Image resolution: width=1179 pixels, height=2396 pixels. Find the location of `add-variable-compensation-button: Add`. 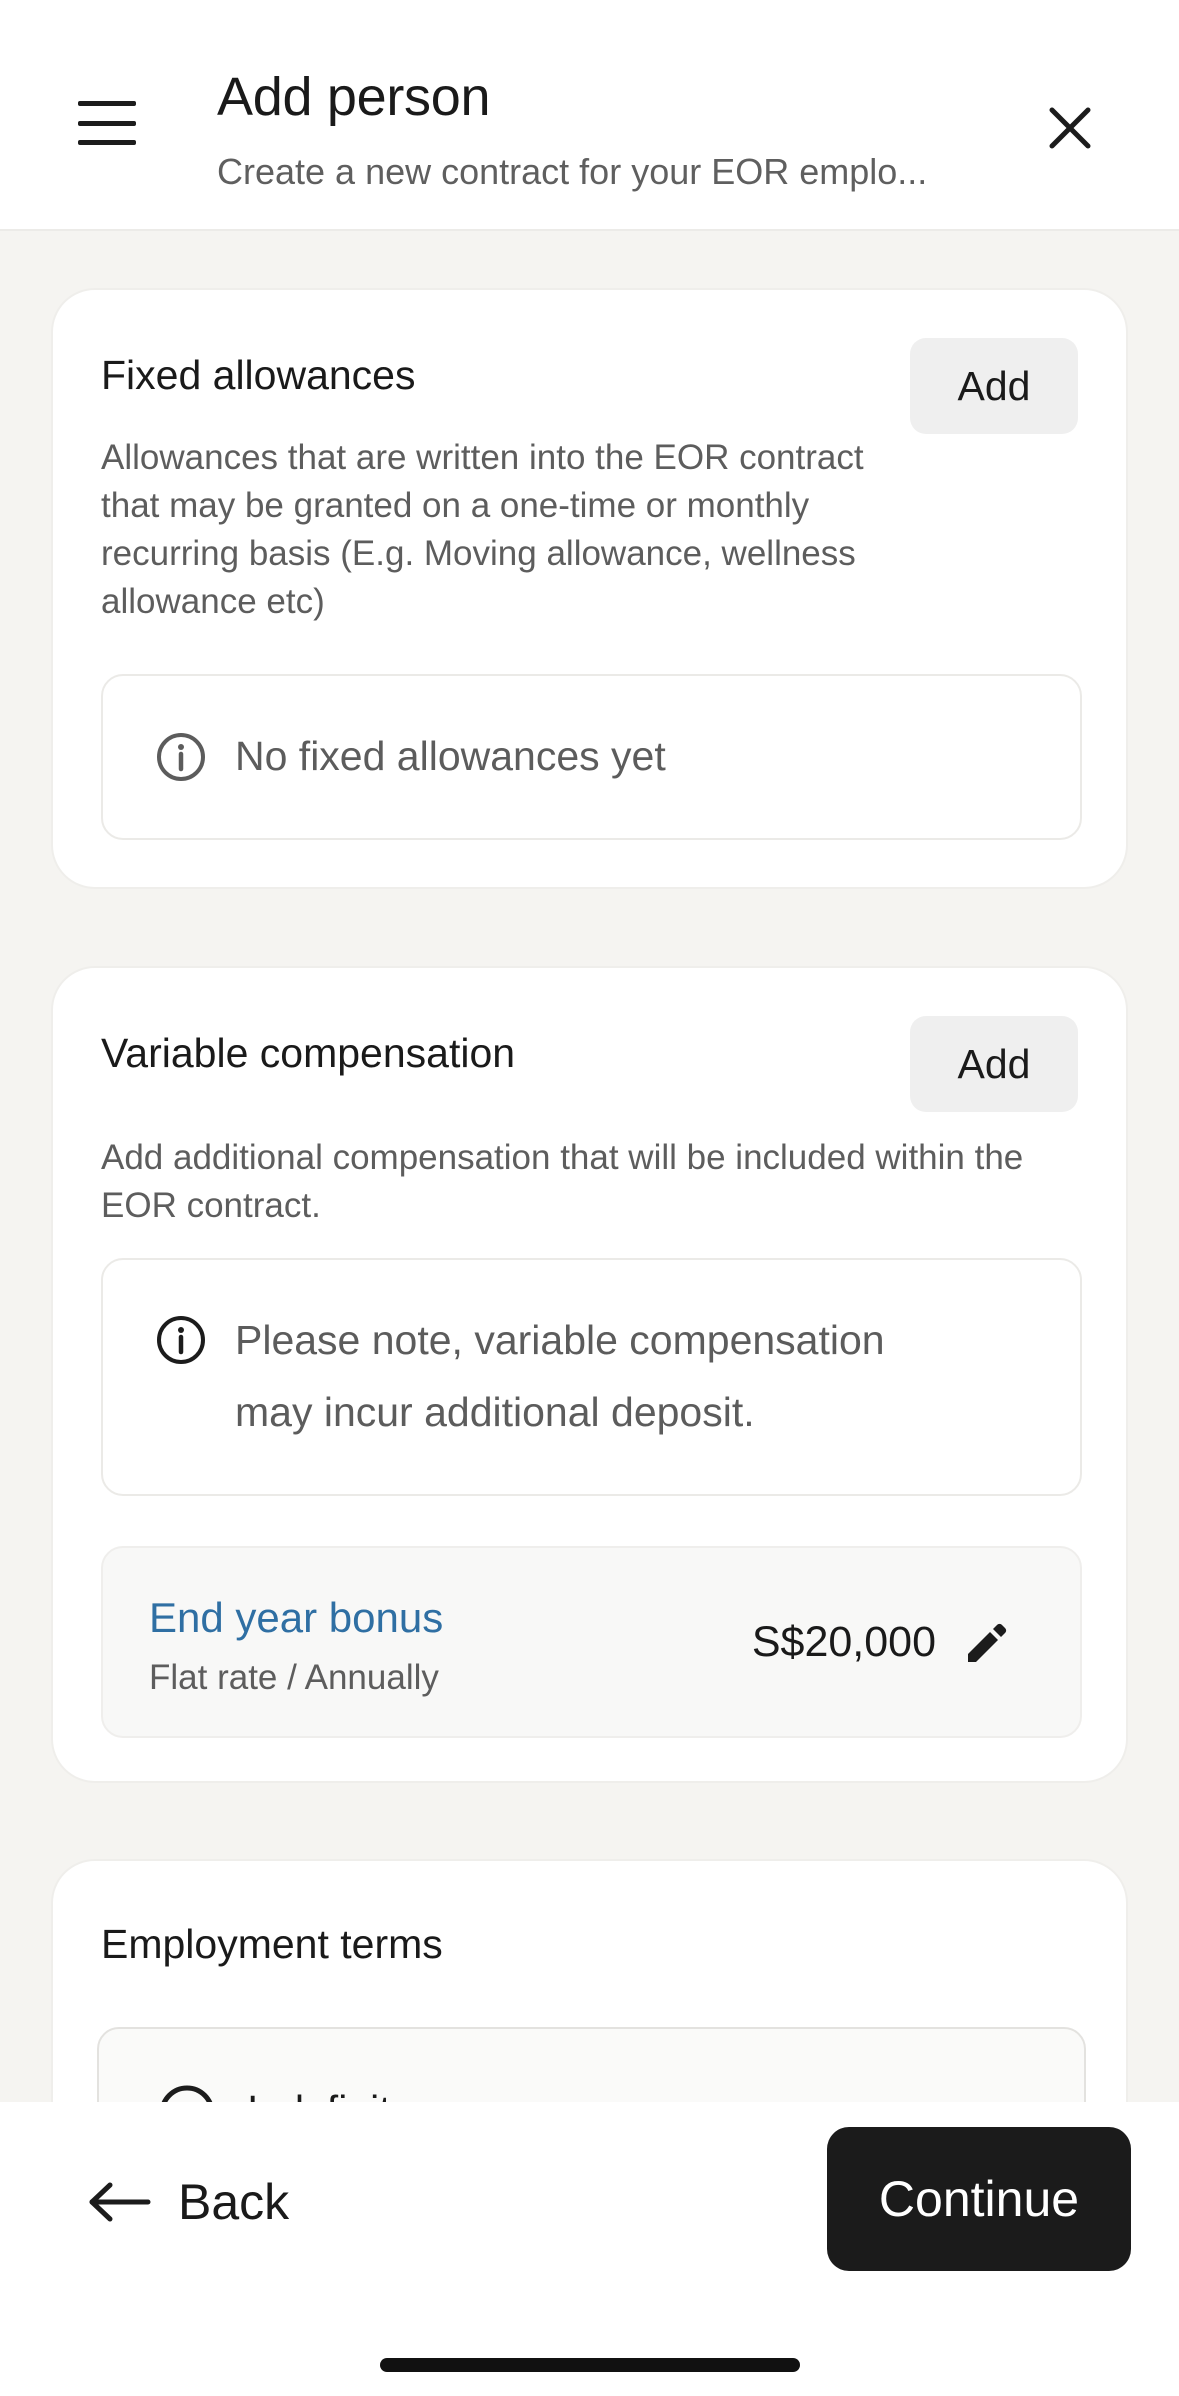

add-variable-compensation-button: Add is located at coordinates (994, 1064).